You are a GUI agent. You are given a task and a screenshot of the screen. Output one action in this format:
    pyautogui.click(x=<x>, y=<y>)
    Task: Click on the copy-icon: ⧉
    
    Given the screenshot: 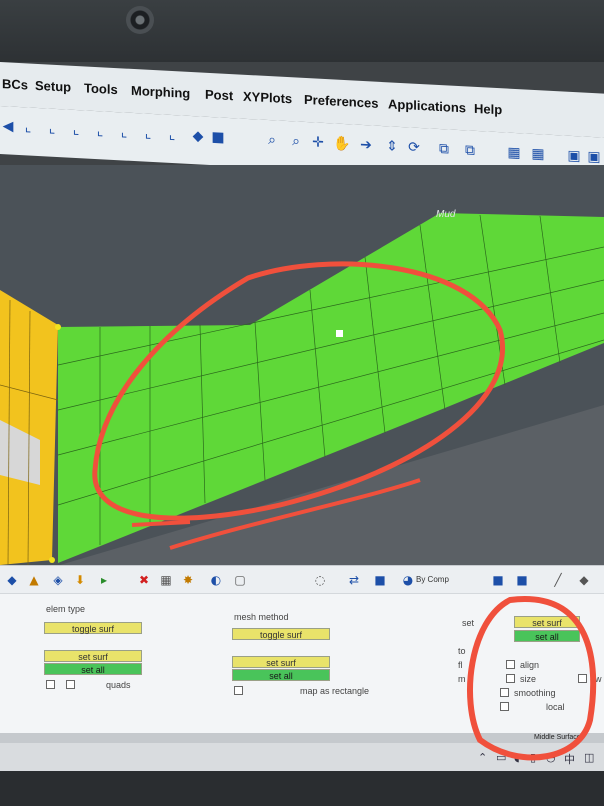 What is the action you would take?
    pyautogui.click(x=444, y=149)
    